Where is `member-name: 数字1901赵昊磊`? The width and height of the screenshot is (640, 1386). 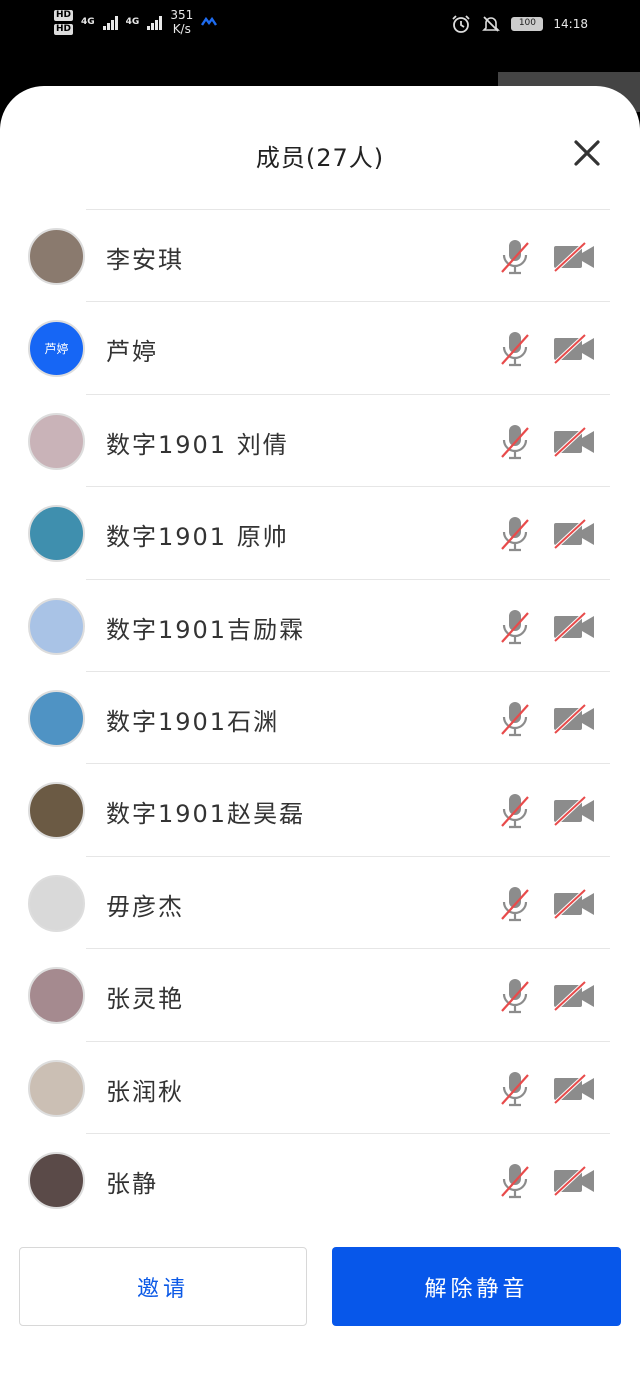
member-name: 数字1901赵昊磊 is located at coordinates (206, 814).